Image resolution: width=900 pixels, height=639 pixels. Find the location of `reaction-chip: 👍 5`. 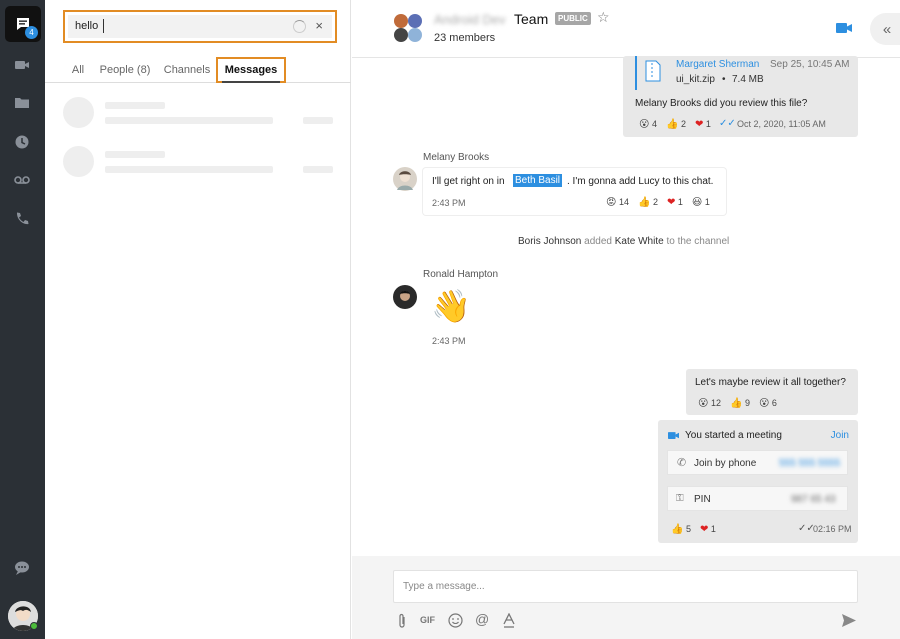

reaction-chip: 👍 5 is located at coordinates (681, 529).